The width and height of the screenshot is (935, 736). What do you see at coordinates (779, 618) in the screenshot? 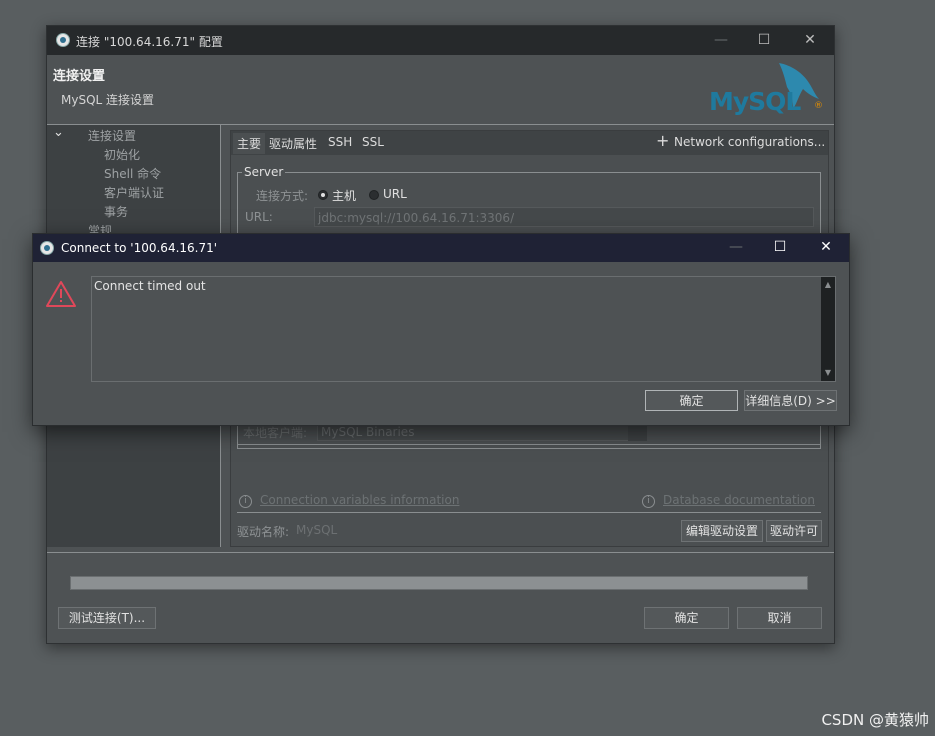
I see `cancel-button: 取消` at bounding box center [779, 618].